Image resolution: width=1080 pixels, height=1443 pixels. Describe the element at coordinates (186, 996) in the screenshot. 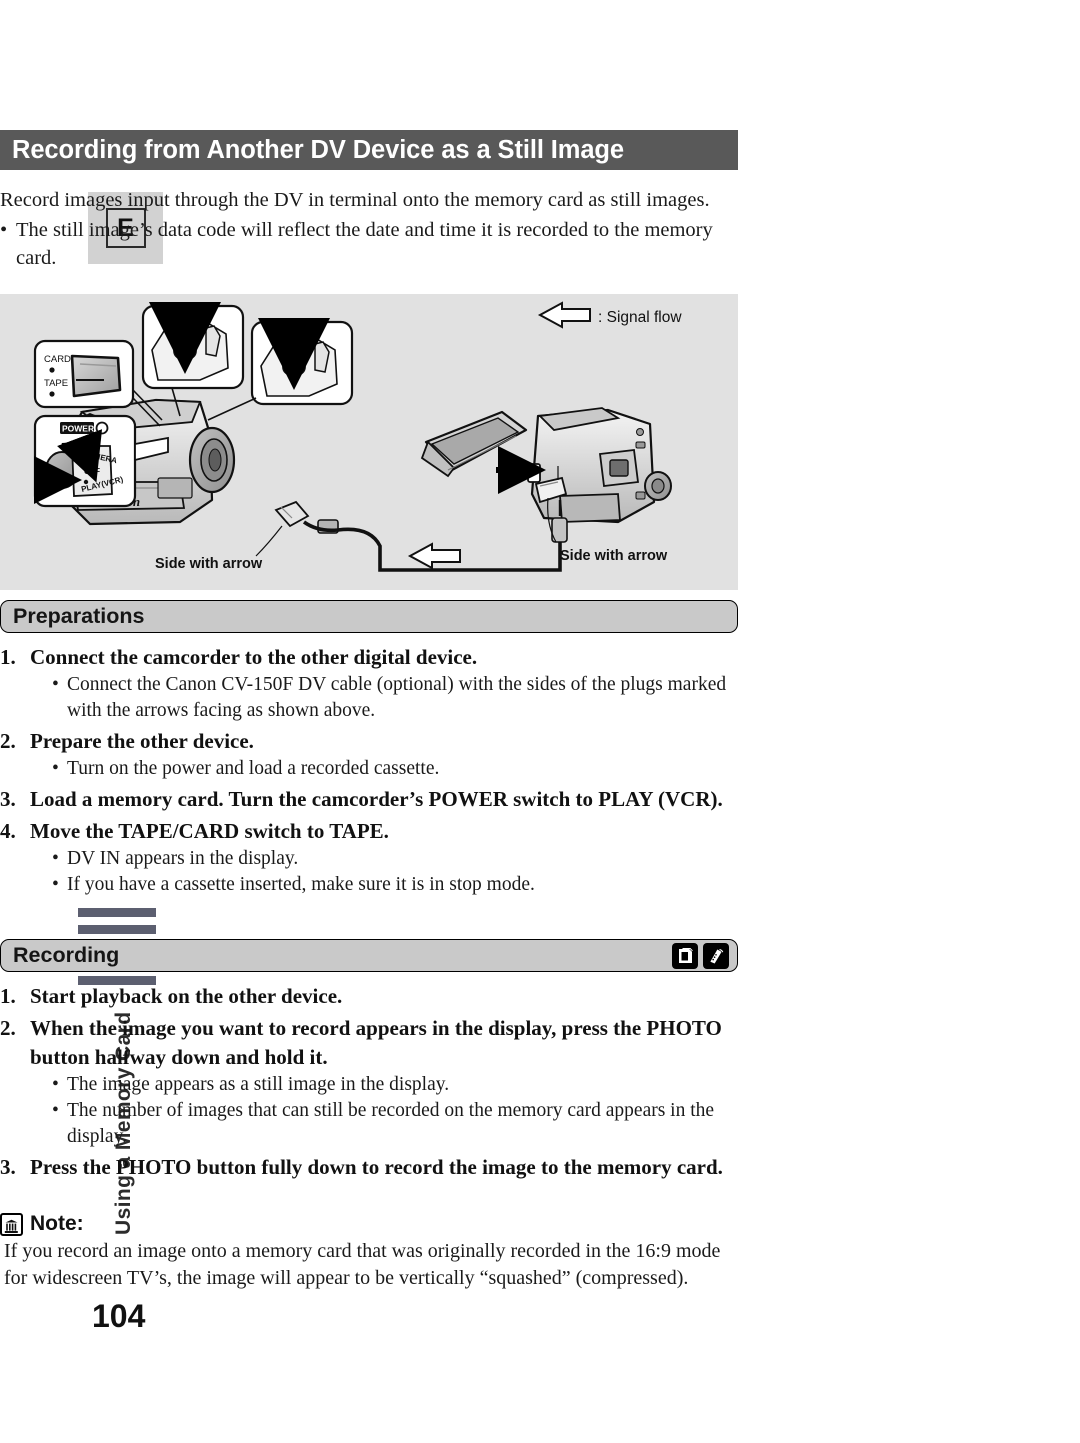

I see `step-heading: Start playback on the other device.` at that location.